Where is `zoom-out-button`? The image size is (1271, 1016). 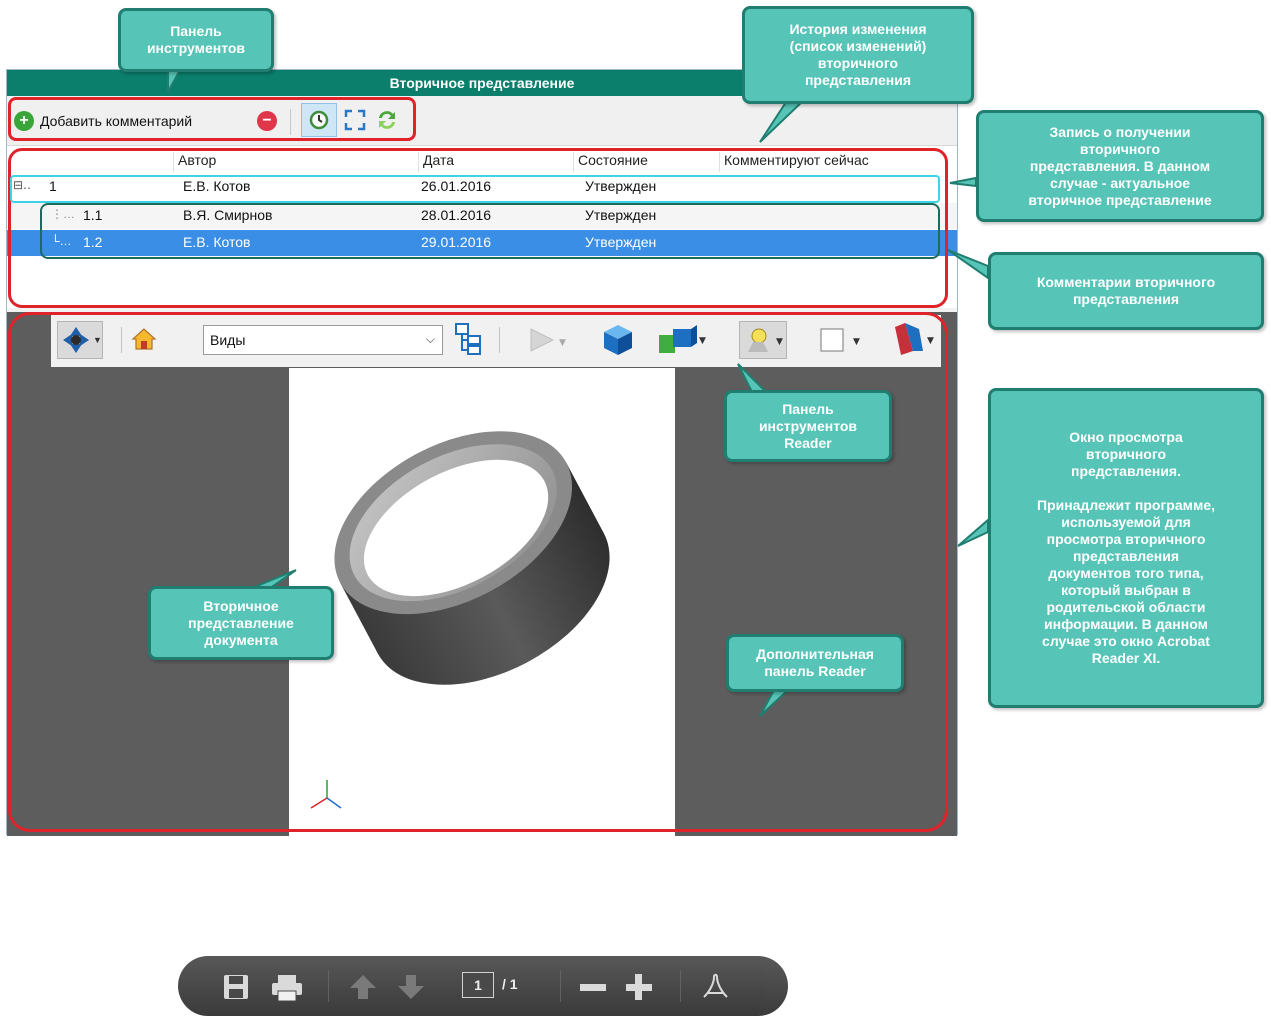 zoom-out-button is located at coordinates (593, 989).